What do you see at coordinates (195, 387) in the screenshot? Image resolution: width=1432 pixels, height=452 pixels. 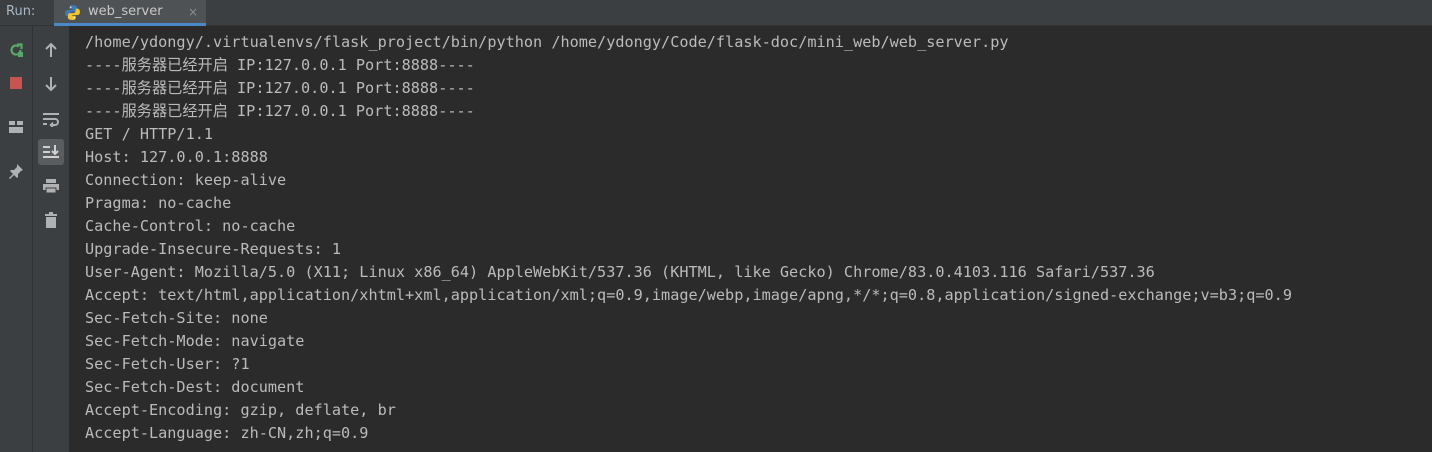 I see `console-line: Sec-Fetch-Dest: document` at bounding box center [195, 387].